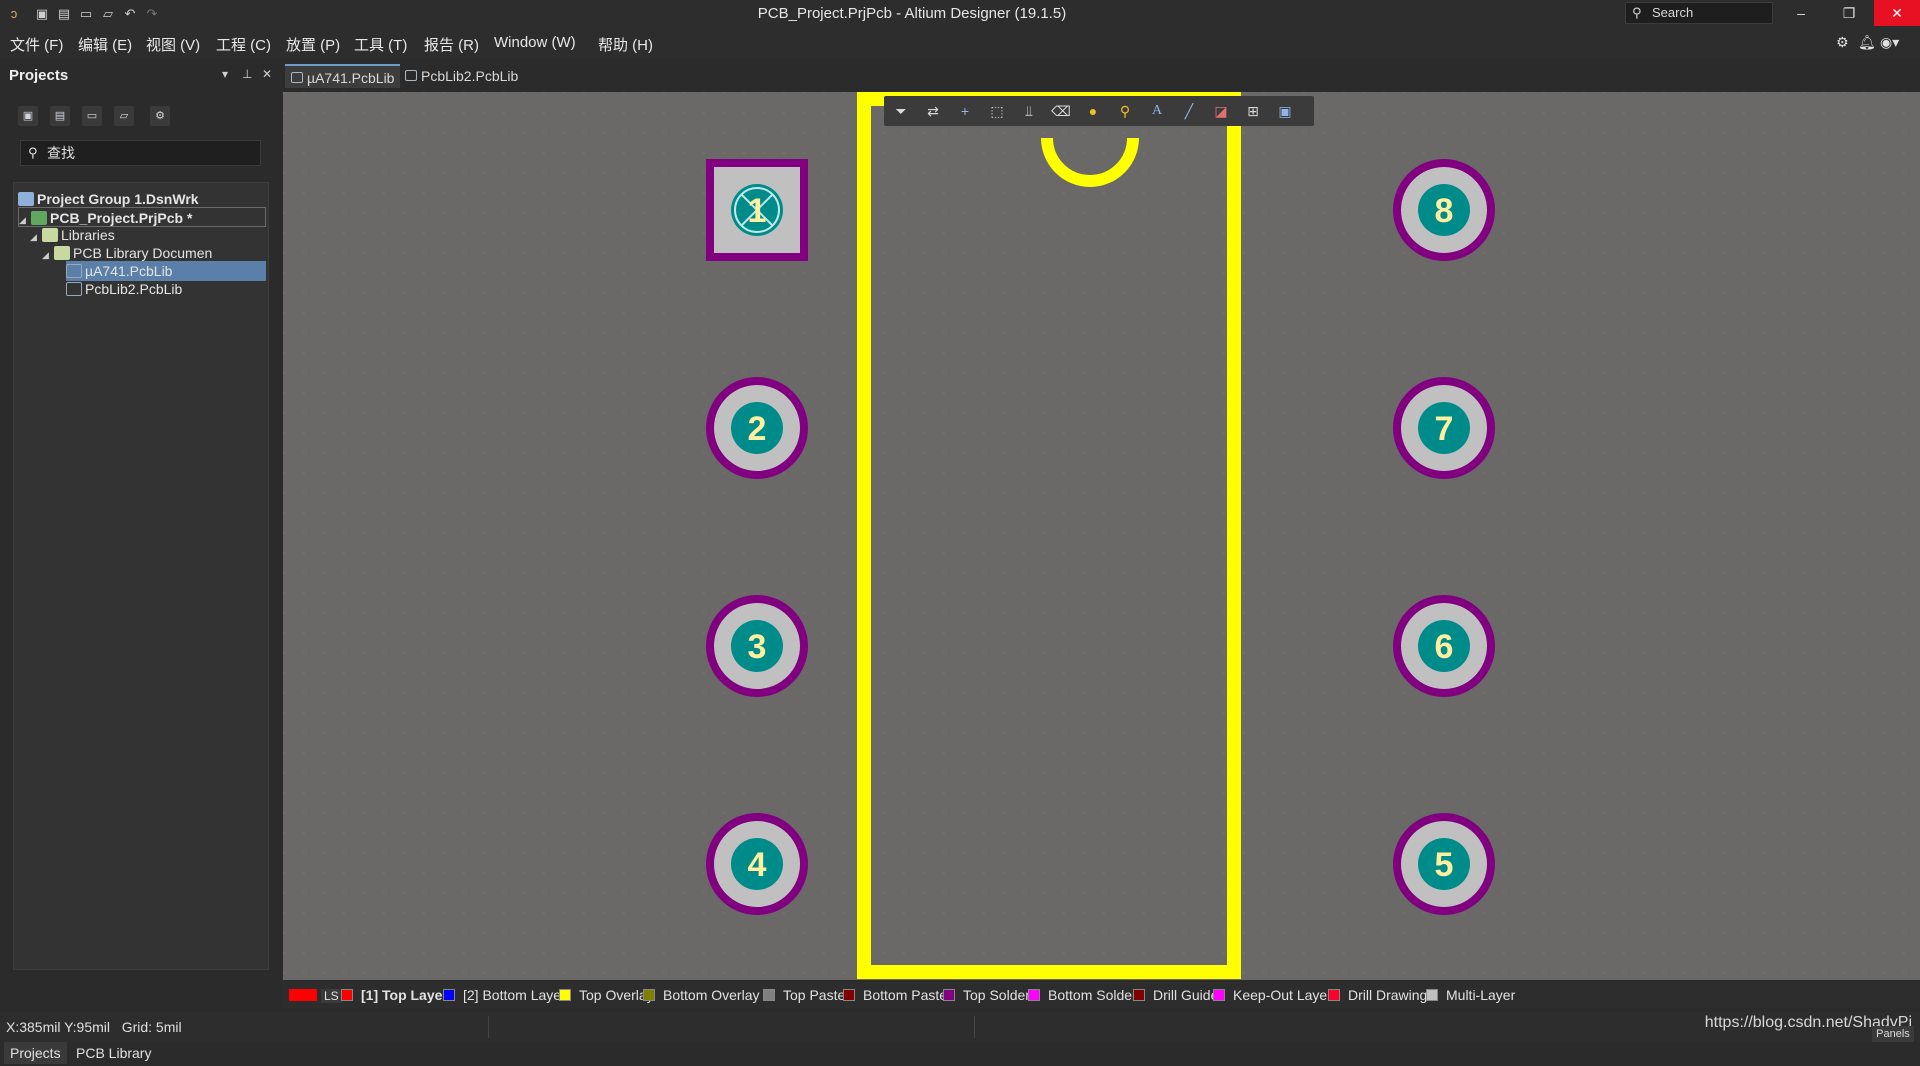 This screenshot has width=1920, height=1066. I want to click on line-icon: ╱, so click(1189, 111).